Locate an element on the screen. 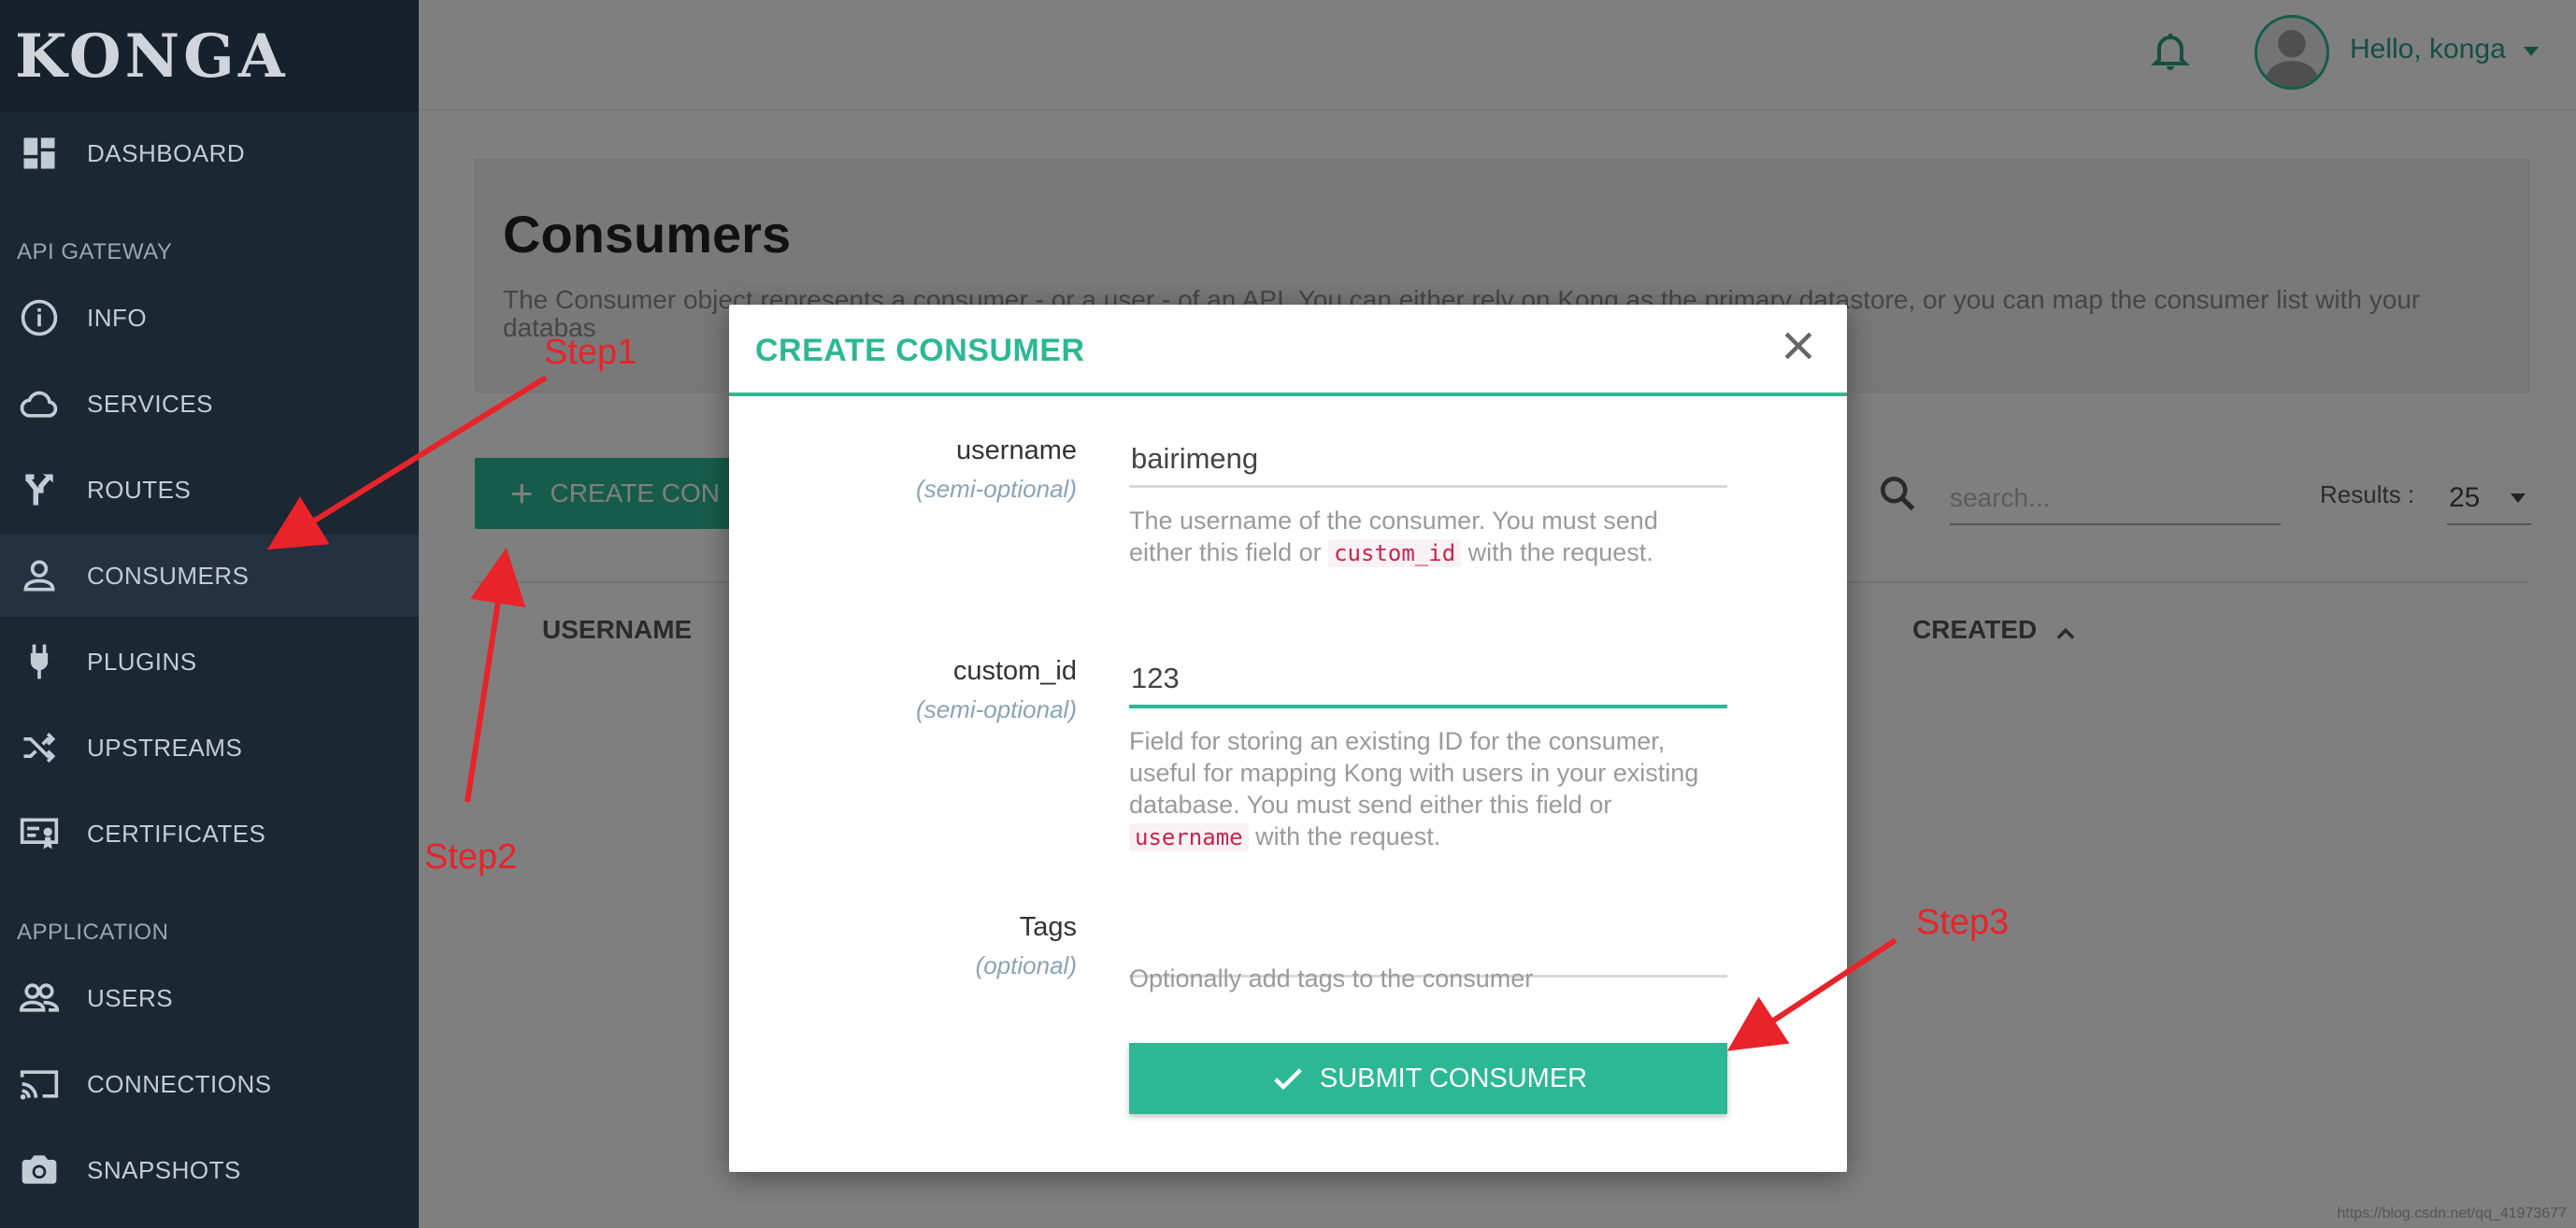 The height and width of the screenshot is (1228, 2576). check-icon is located at coordinates (1287, 1079).